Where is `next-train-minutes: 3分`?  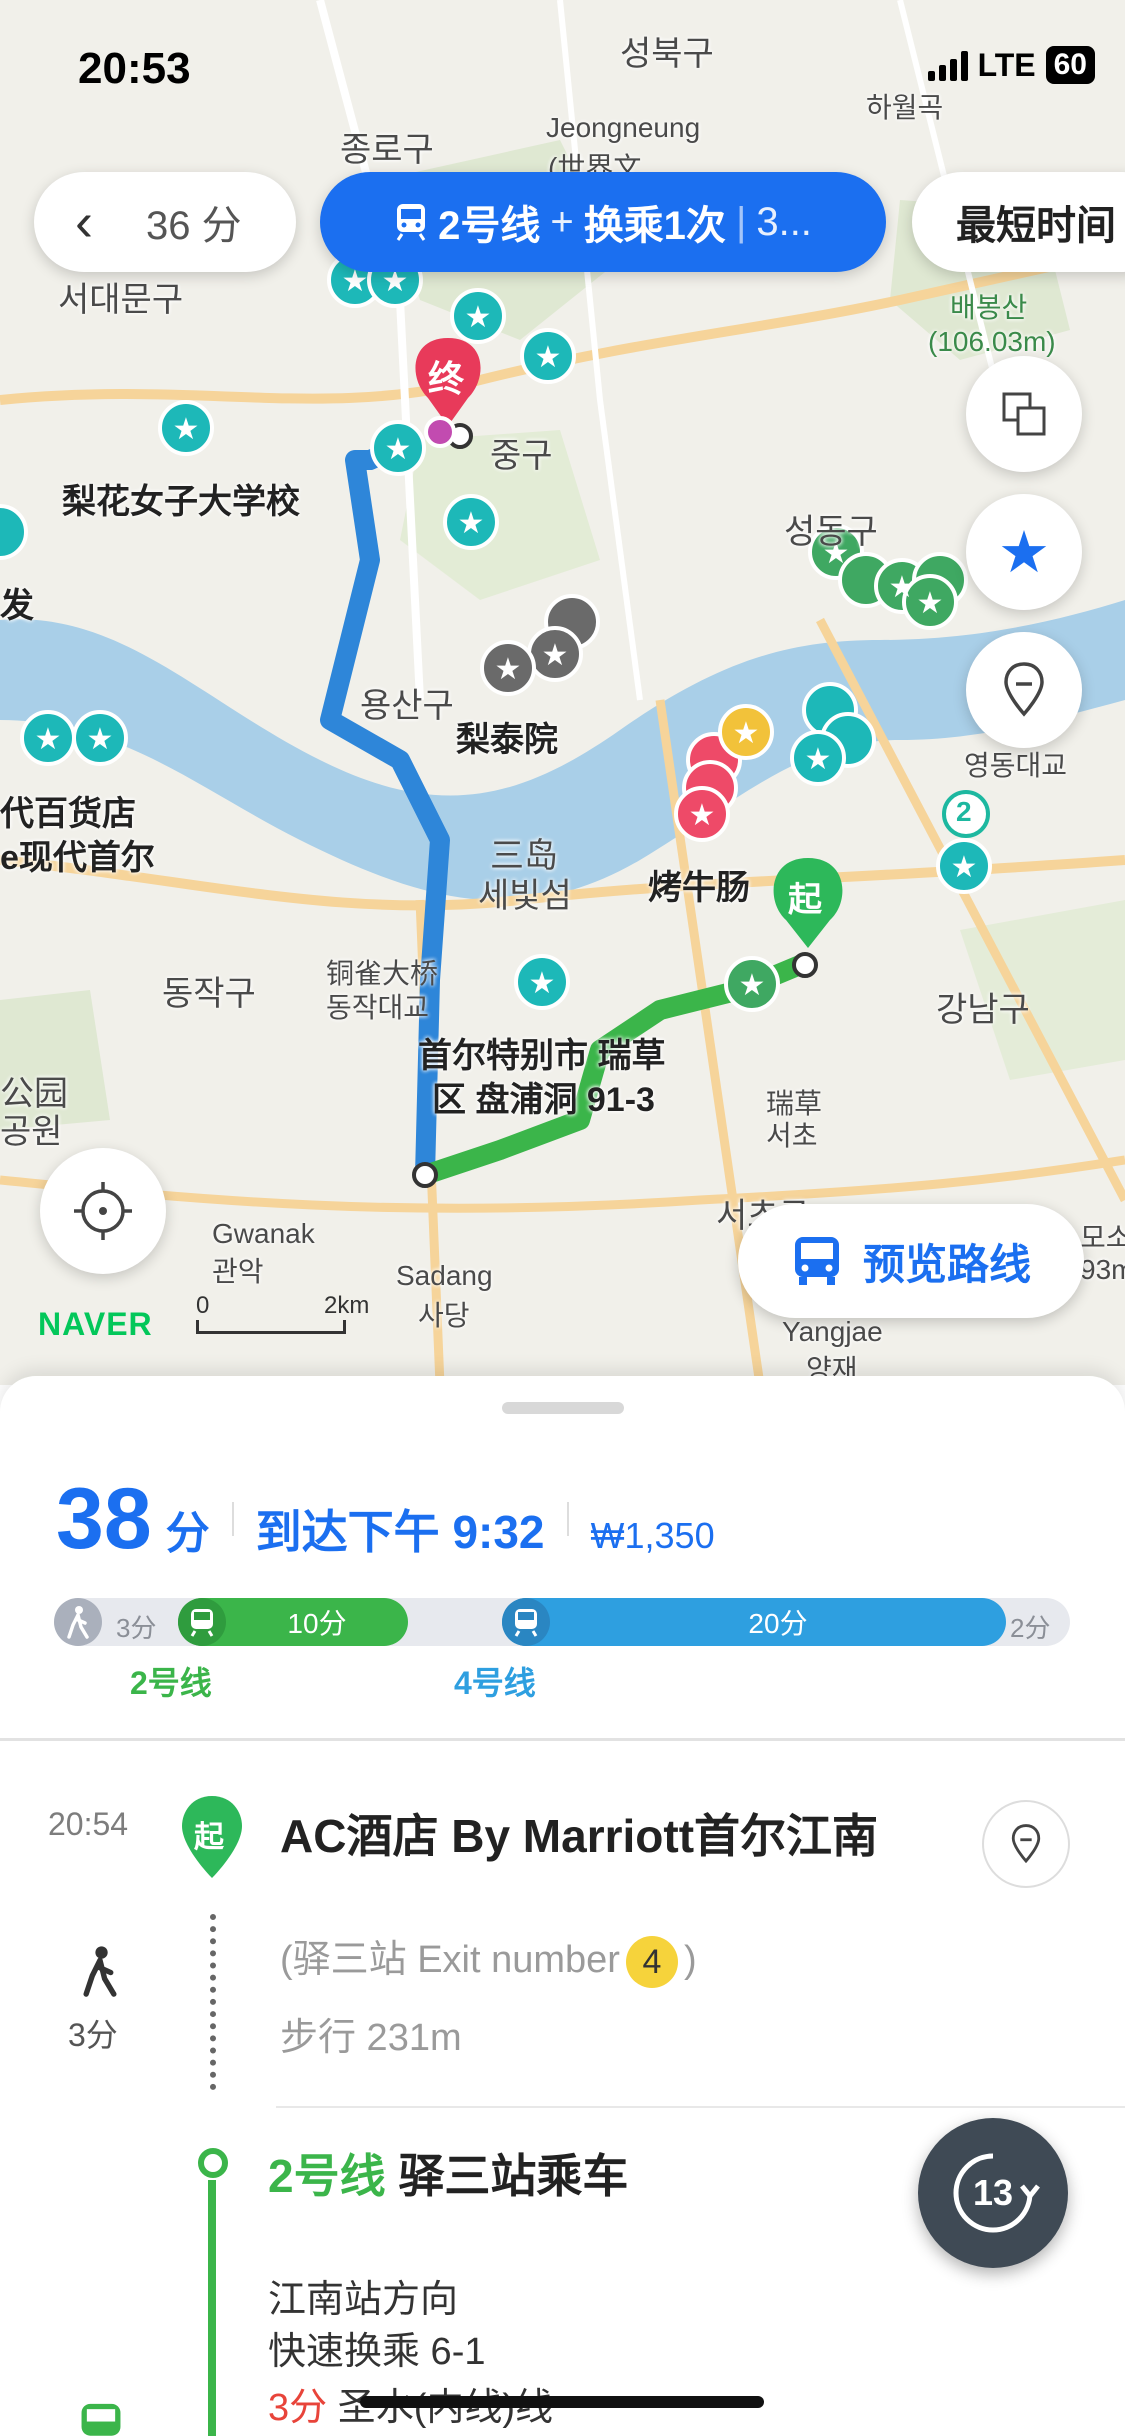 next-train-minutes: 3分 is located at coordinates (298, 2408).